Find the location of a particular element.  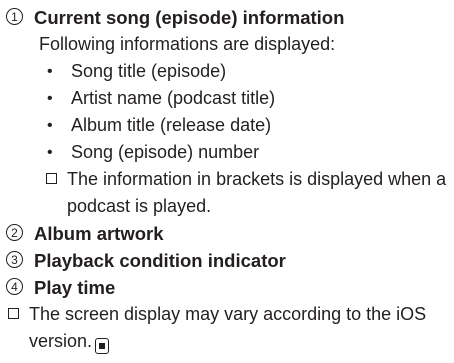

list-item: • Song title (episode) is located at coordinates (250, 71).